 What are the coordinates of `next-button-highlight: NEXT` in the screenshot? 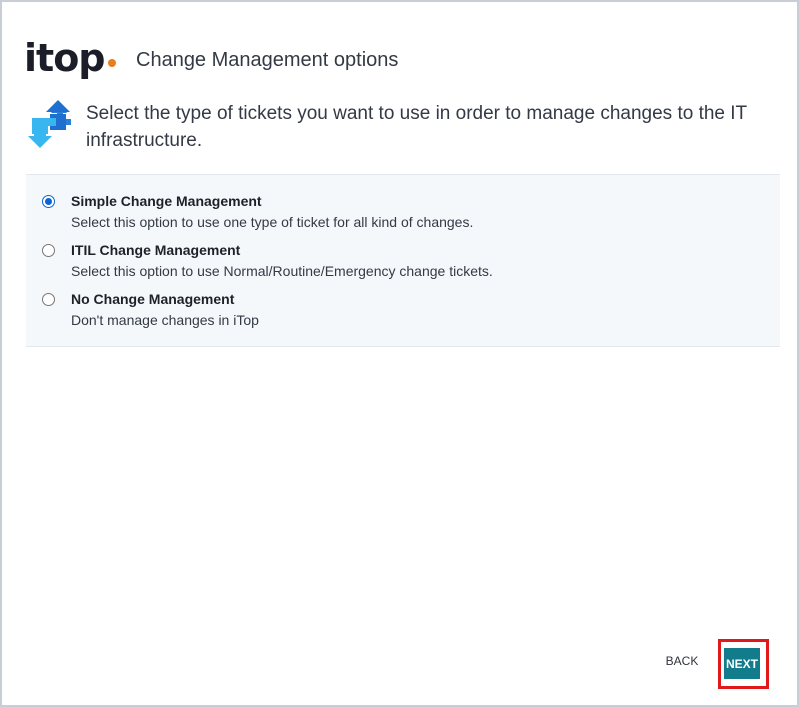 It's located at (743, 664).